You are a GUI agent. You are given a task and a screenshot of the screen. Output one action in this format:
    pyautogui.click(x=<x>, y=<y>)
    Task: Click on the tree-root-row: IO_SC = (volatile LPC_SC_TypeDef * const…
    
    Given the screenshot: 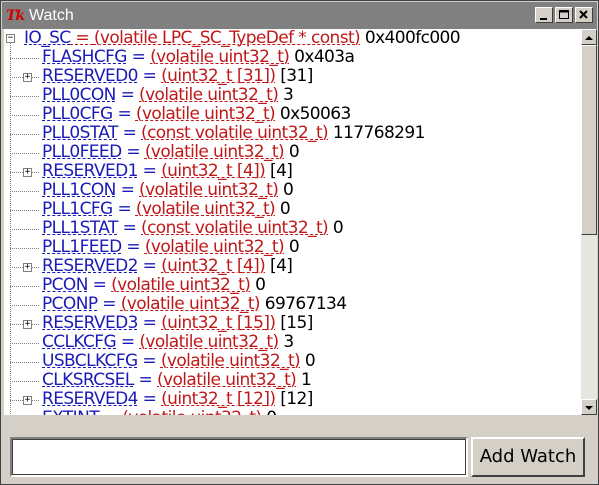 What is the action you would take?
    pyautogui.click(x=242, y=38)
    